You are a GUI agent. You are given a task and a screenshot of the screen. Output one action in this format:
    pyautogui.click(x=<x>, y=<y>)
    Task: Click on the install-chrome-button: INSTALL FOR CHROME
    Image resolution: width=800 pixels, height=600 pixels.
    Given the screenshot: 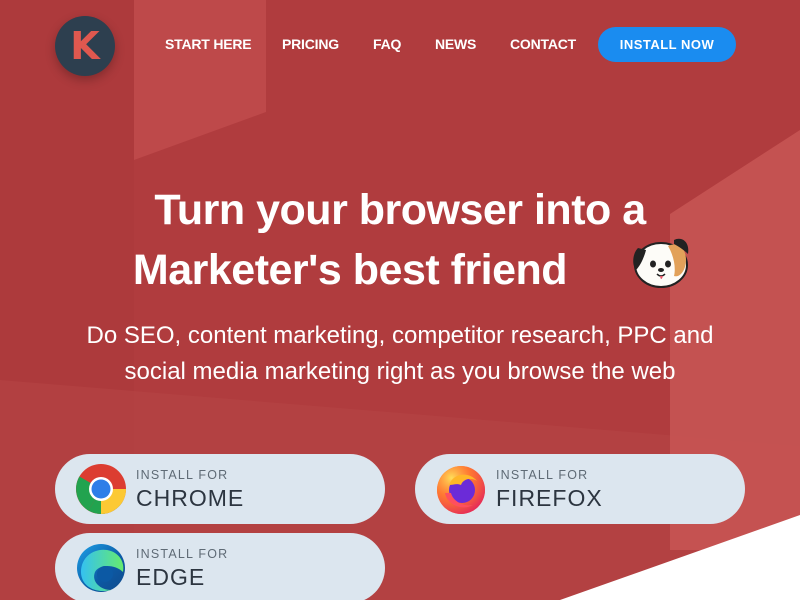 What is the action you would take?
    pyautogui.click(x=220, y=489)
    